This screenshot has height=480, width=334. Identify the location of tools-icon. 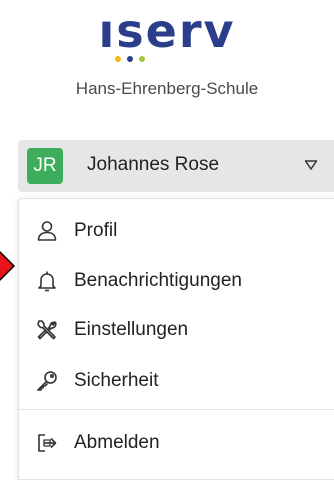
(47, 330).